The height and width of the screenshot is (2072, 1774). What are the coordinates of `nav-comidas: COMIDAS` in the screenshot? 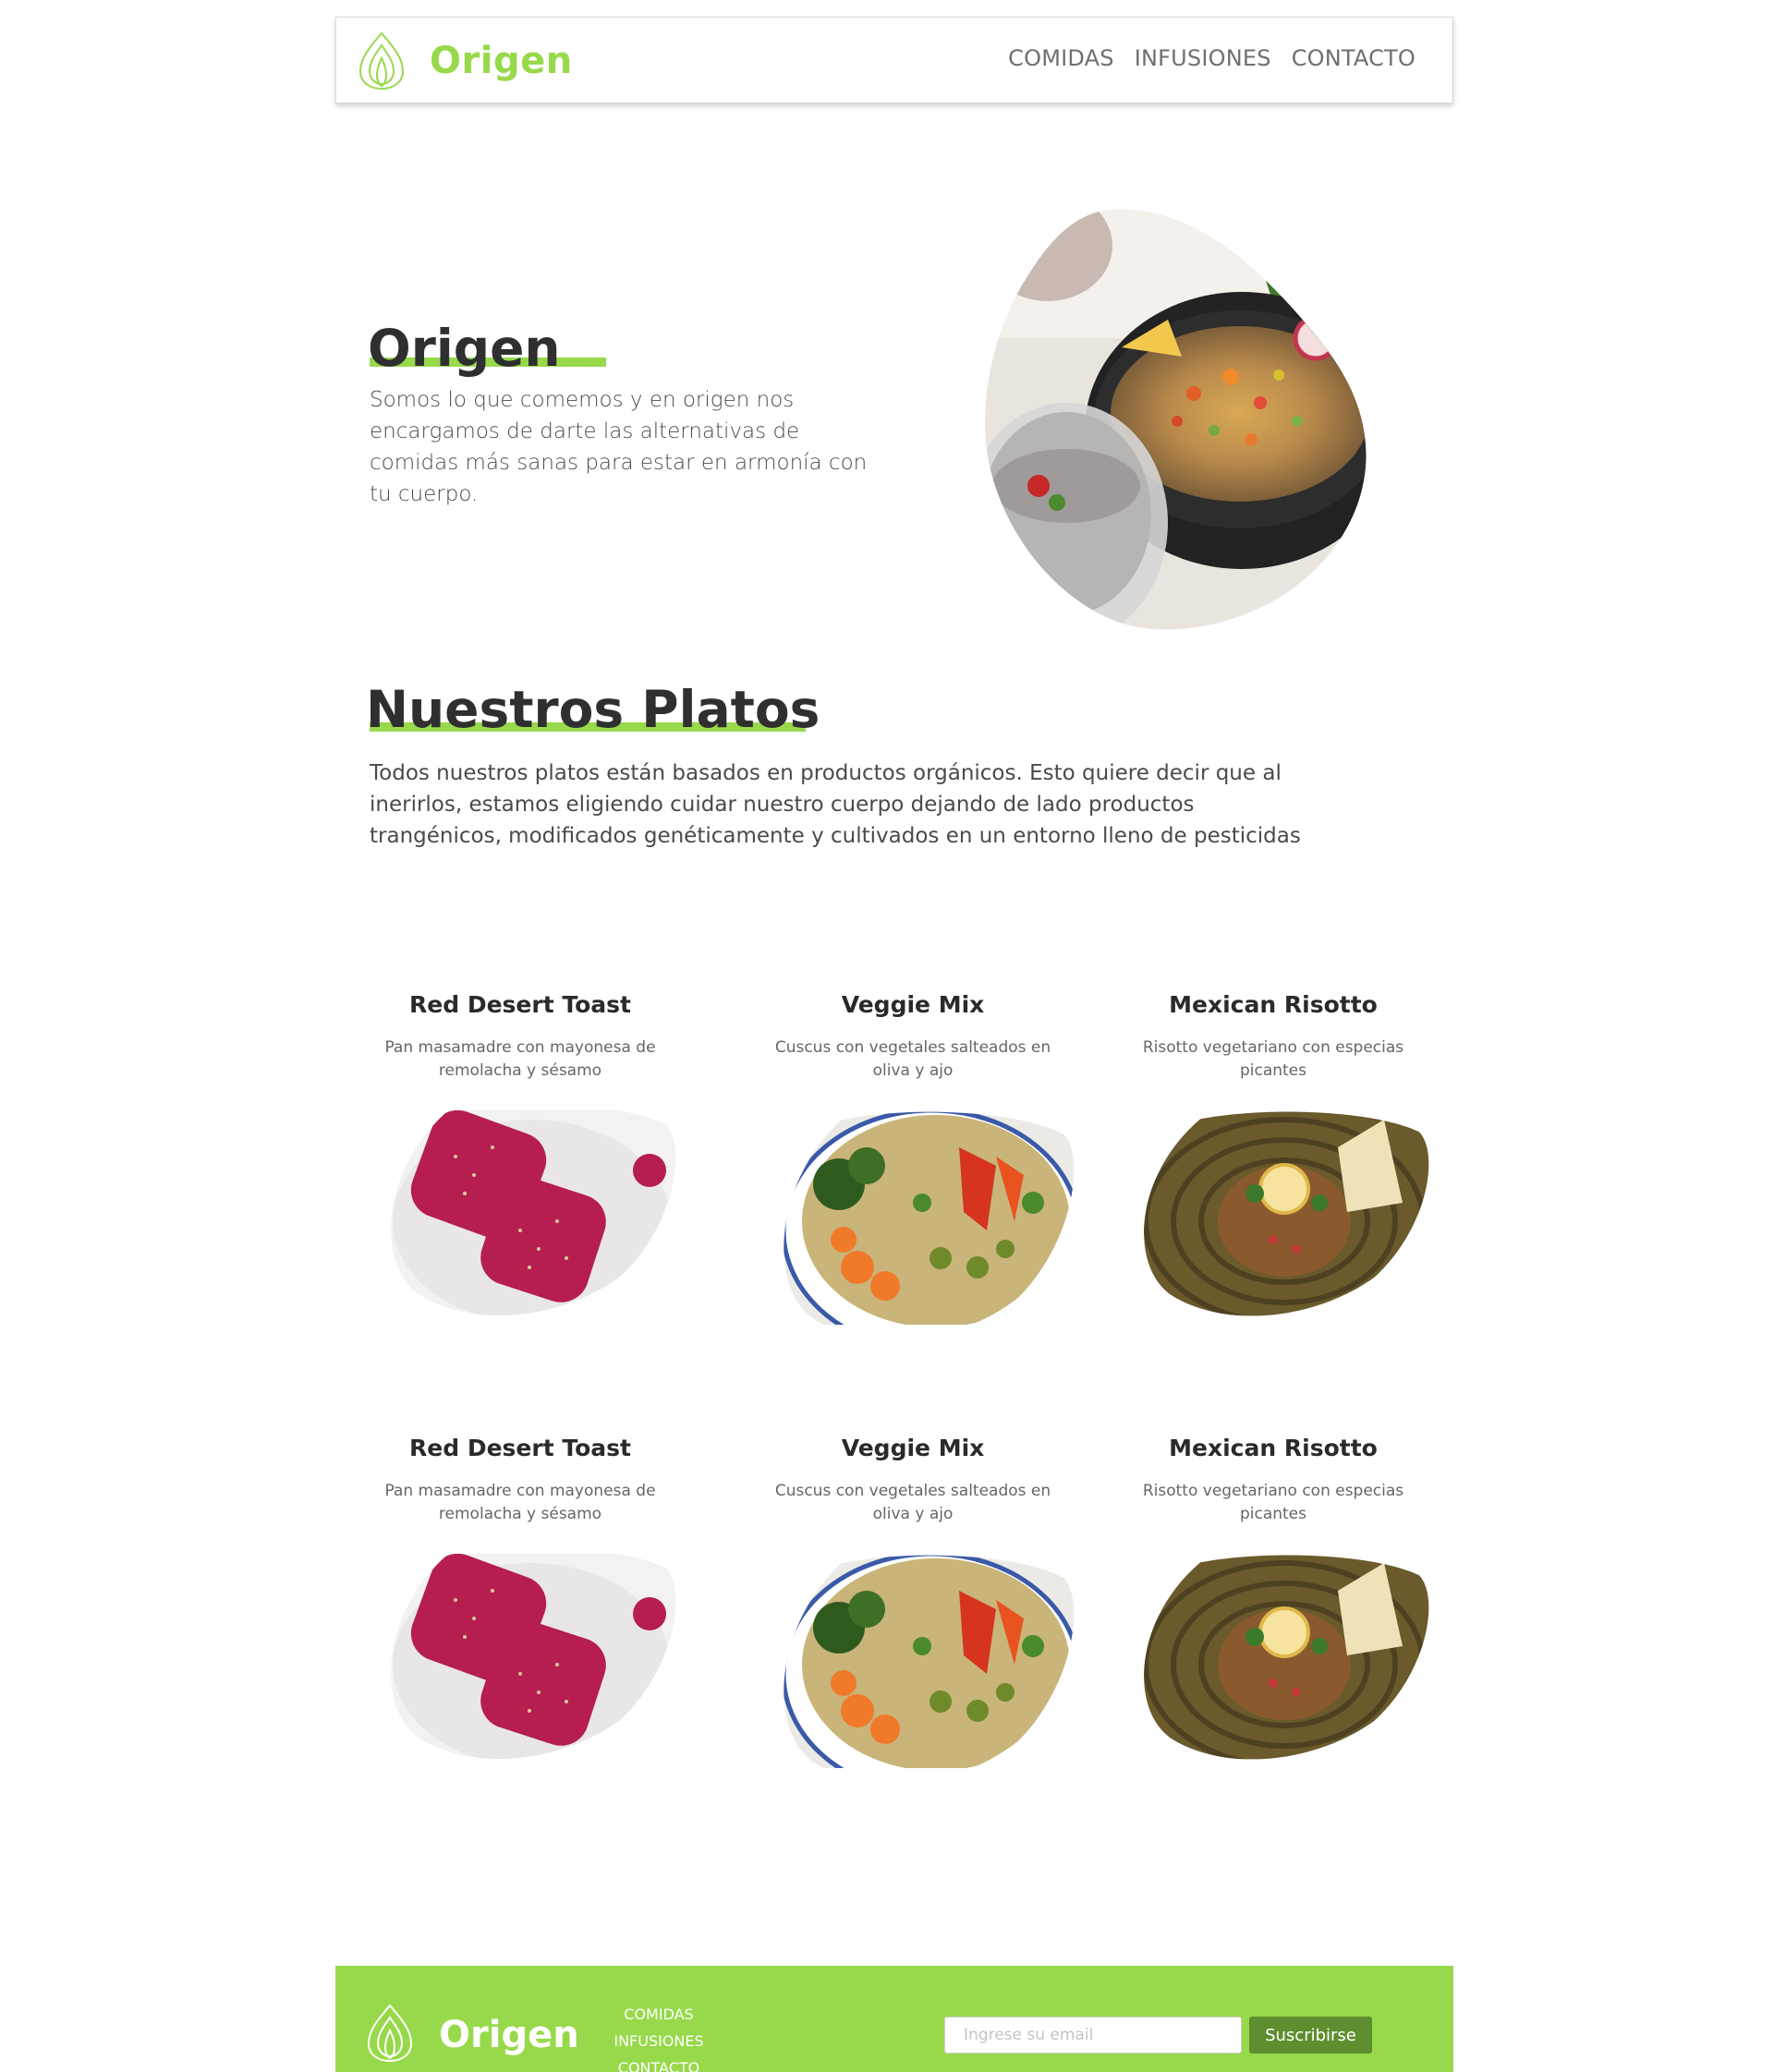 It's located at (1061, 58).